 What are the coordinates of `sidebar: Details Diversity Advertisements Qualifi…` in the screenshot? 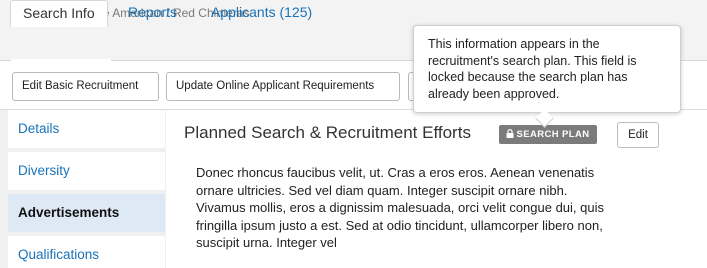 It's located at (83, 189).